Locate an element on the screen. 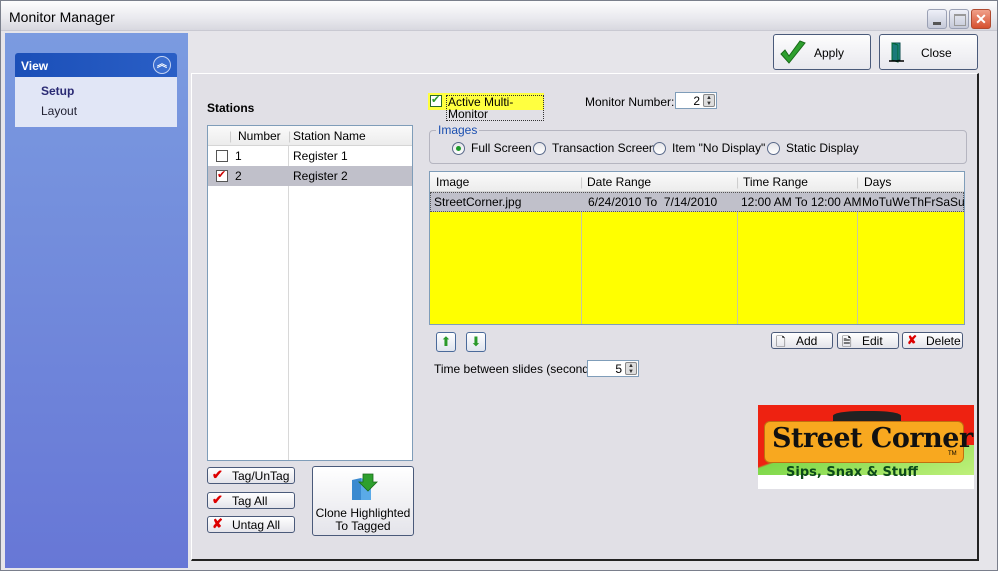 The width and height of the screenshot is (998, 571). maximize-icon is located at coordinates (959, 19).